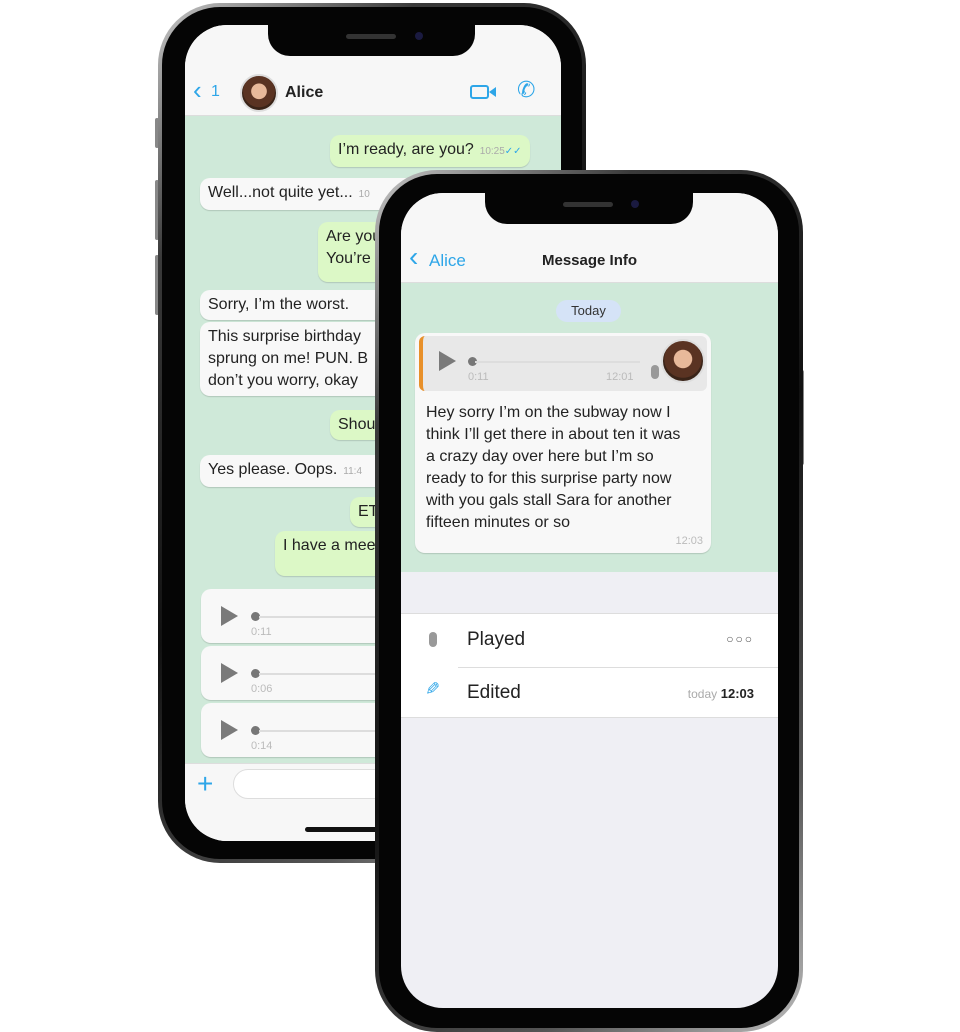 The width and height of the screenshot is (960, 1032). Describe the element at coordinates (689, 541) in the screenshot. I see `message-time: 12:03` at that location.